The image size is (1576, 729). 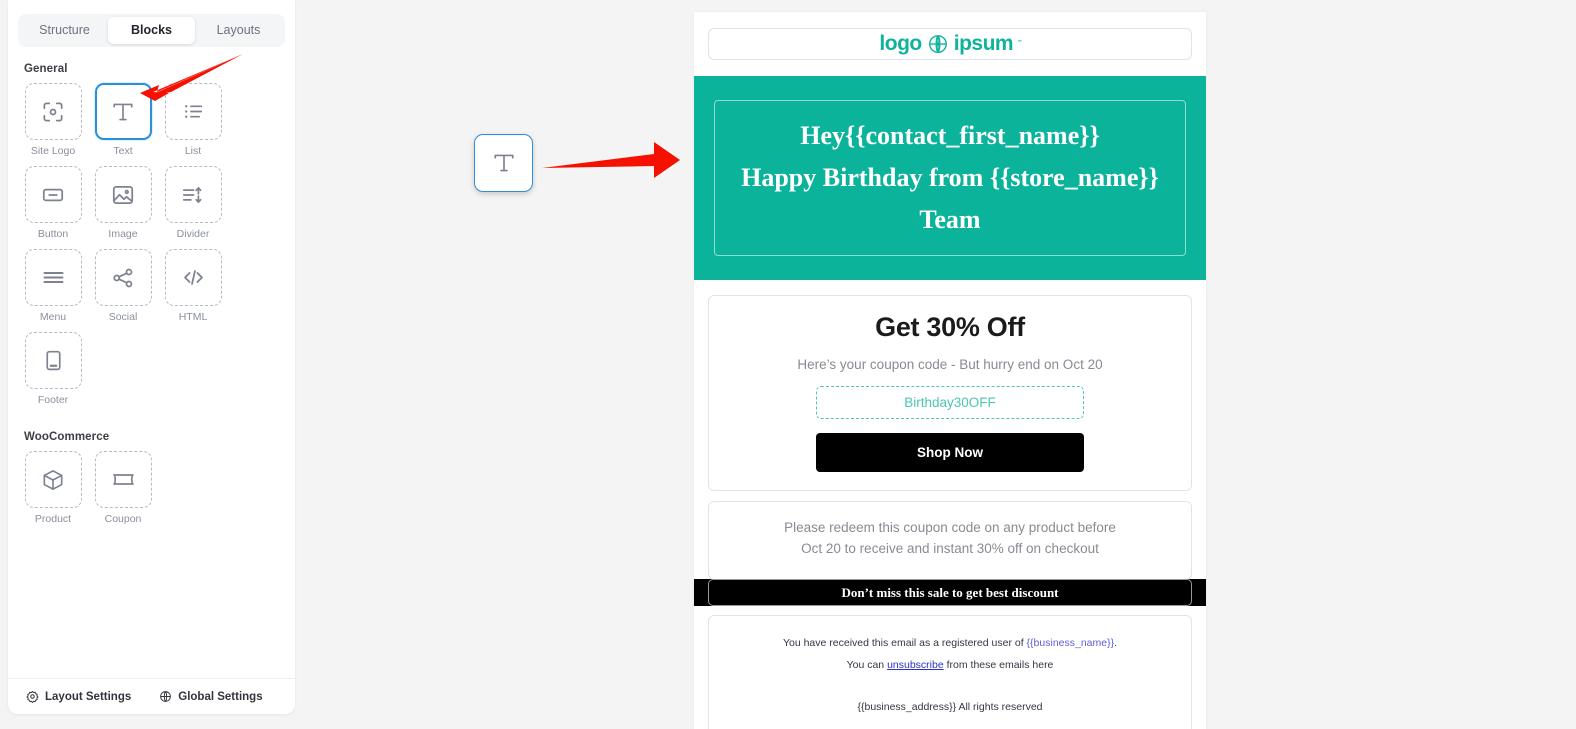 I want to click on unsubscribe-link: unsubscribe, so click(x=915, y=665).